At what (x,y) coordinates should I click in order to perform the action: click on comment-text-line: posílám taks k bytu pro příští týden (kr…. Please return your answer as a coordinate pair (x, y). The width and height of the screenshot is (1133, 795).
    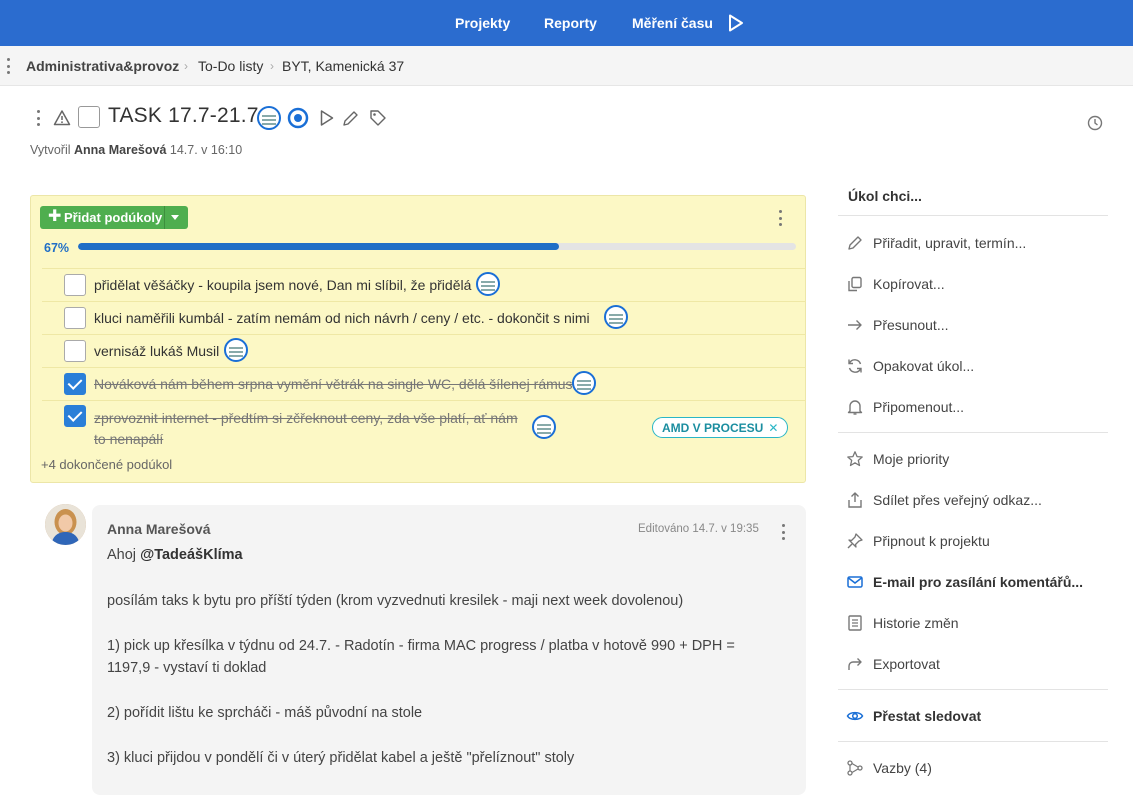
    Looking at the image, I should click on (395, 601).